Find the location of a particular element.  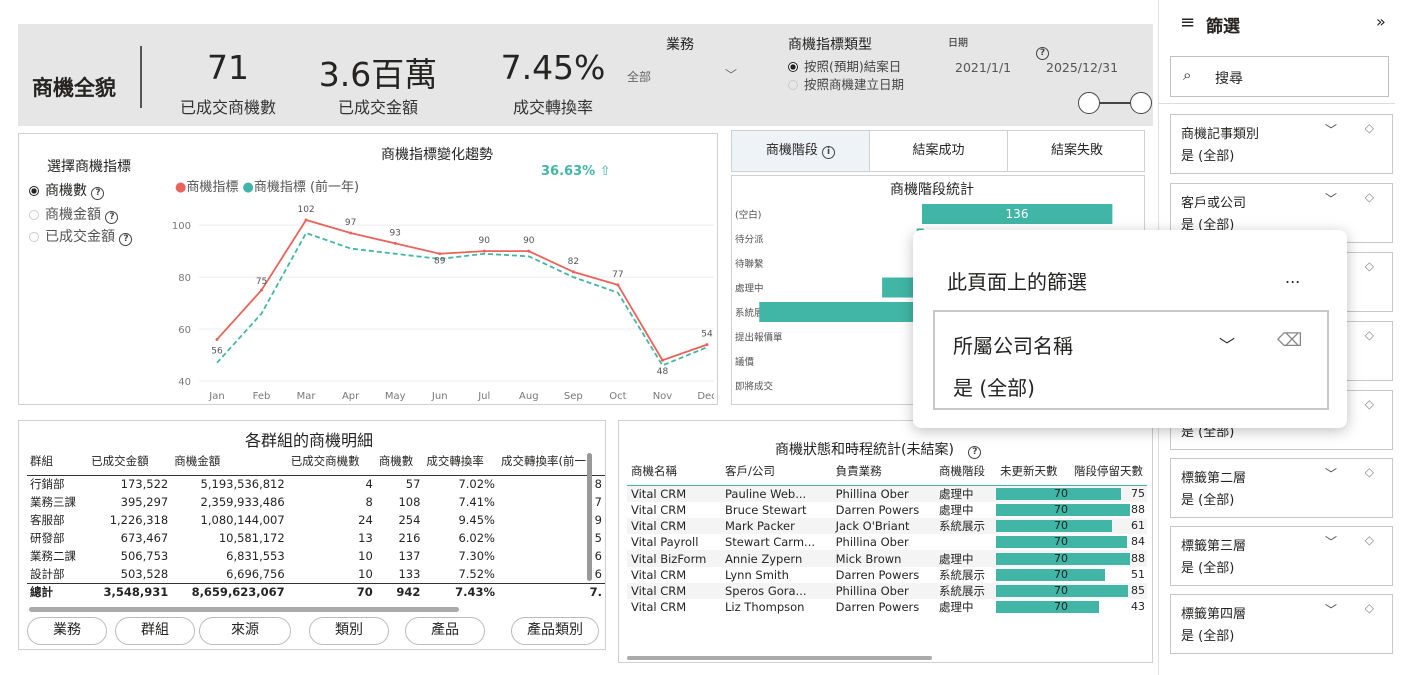

filter-search-box: ⌕ 搜尋 is located at coordinates (1279, 76).